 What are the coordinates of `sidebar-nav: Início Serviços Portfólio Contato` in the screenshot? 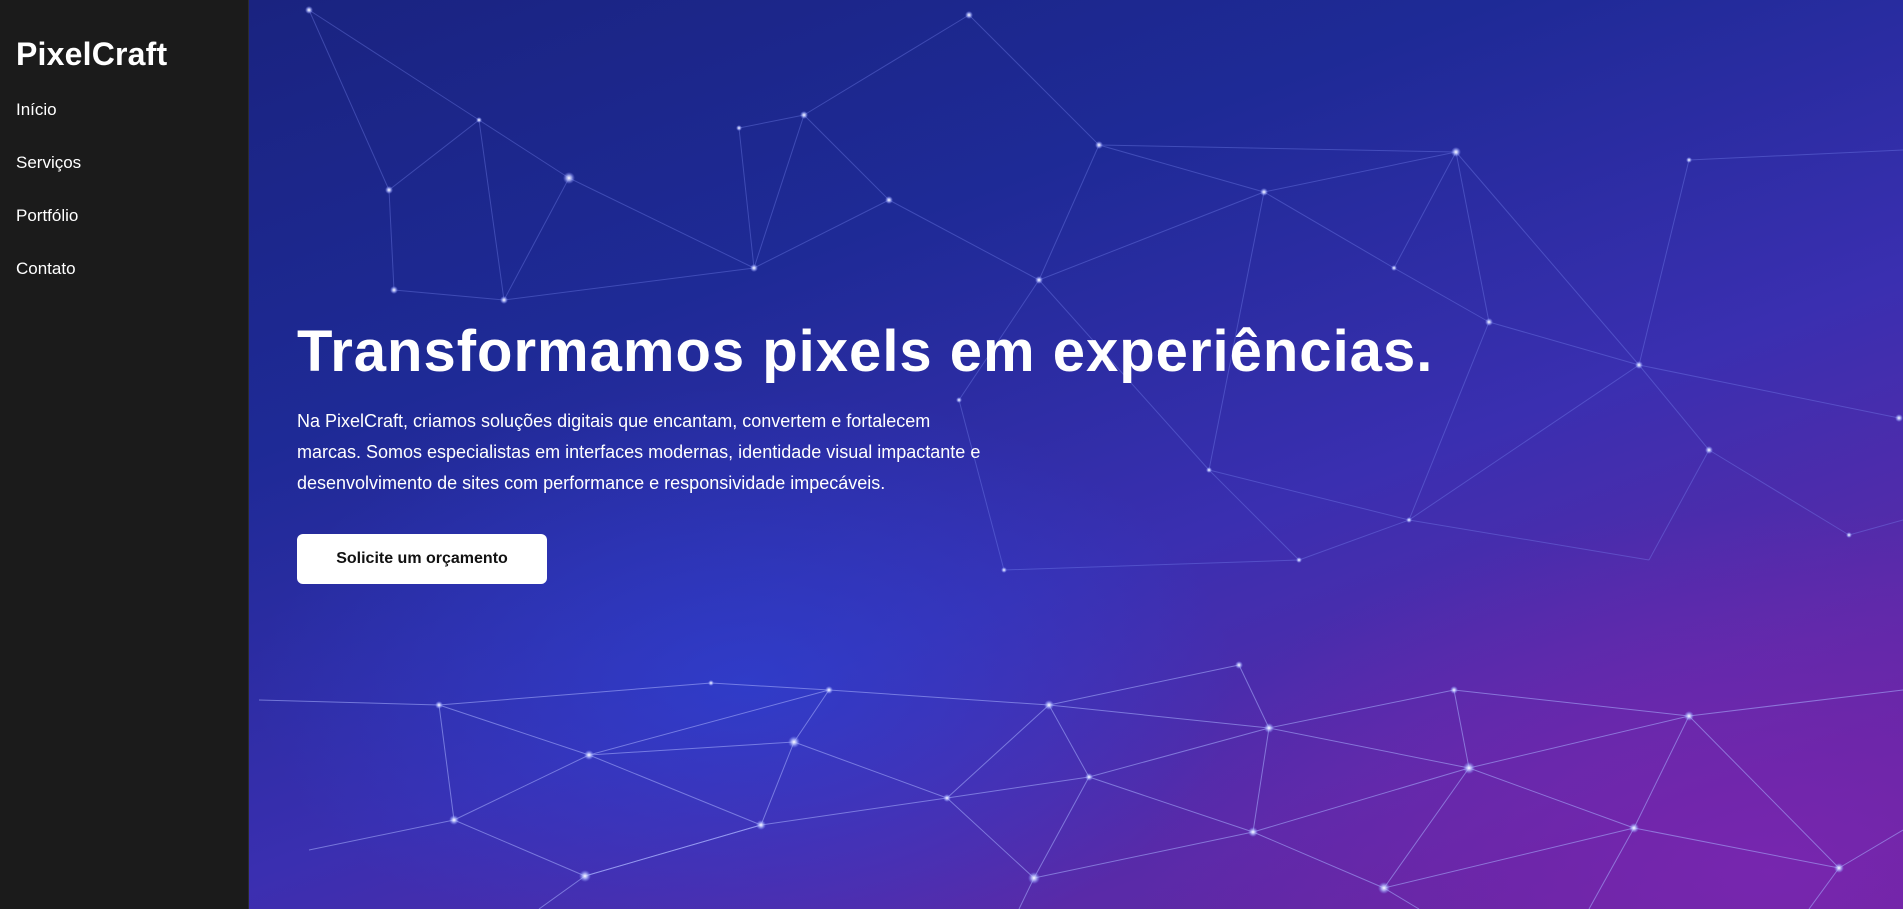 It's located at (132, 205).